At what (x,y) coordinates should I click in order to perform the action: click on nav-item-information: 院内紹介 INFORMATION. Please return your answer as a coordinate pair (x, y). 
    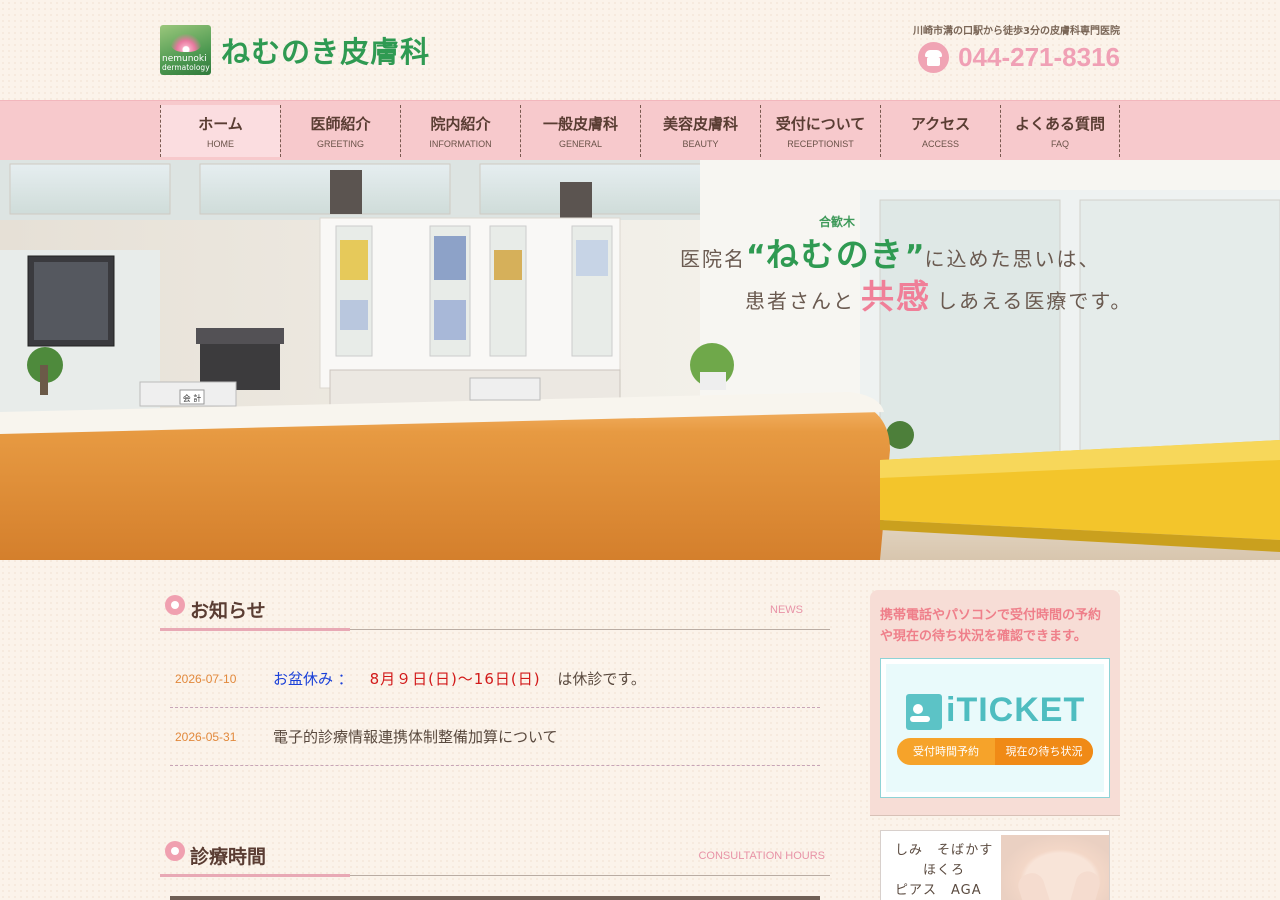
    Looking at the image, I should click on (460, 131).